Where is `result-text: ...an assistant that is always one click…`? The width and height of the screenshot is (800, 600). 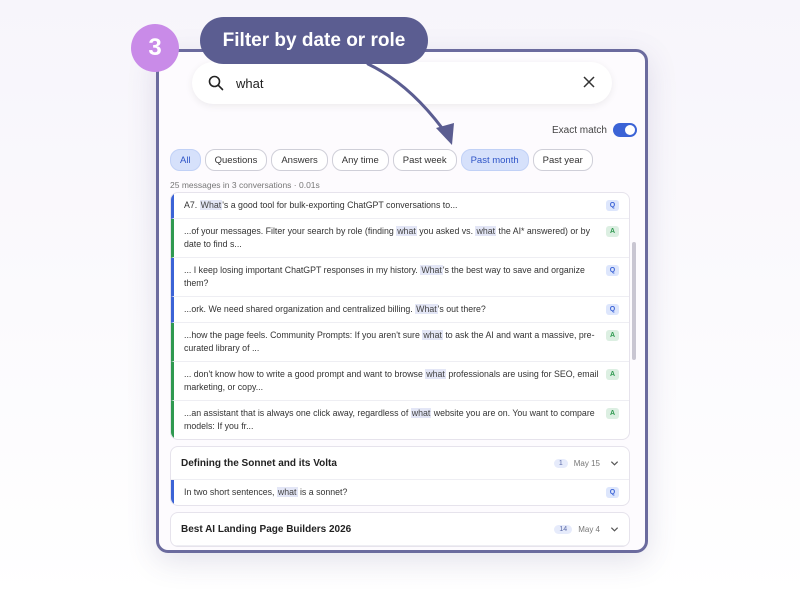
result-text: ...an assistant that is always one click… is located at coordinates (389, 419).